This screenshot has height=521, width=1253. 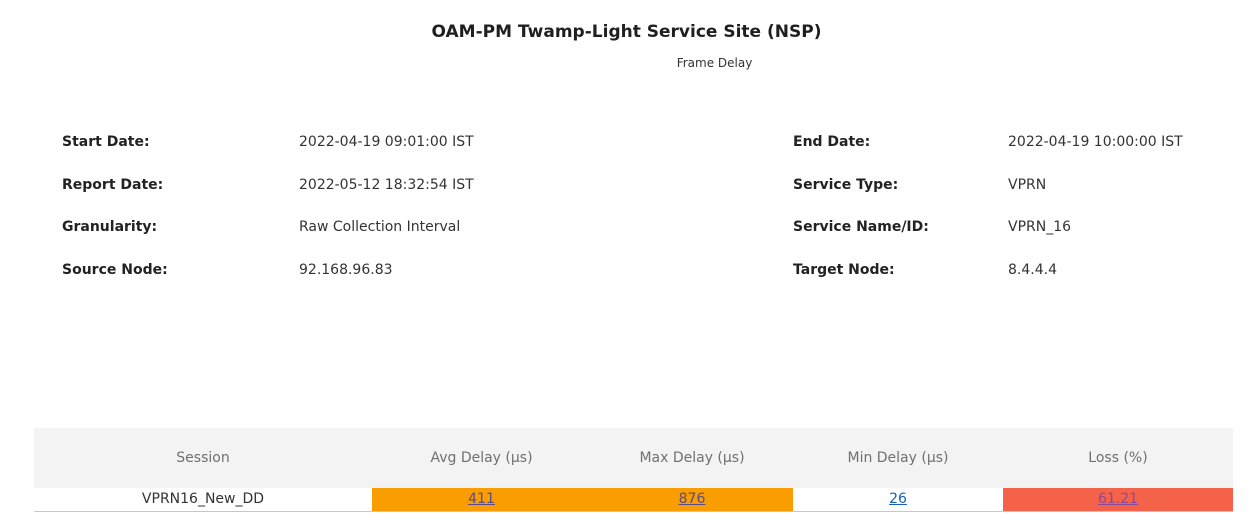 I want to click on max-delay-link: 876, so click(x=692, y=499).